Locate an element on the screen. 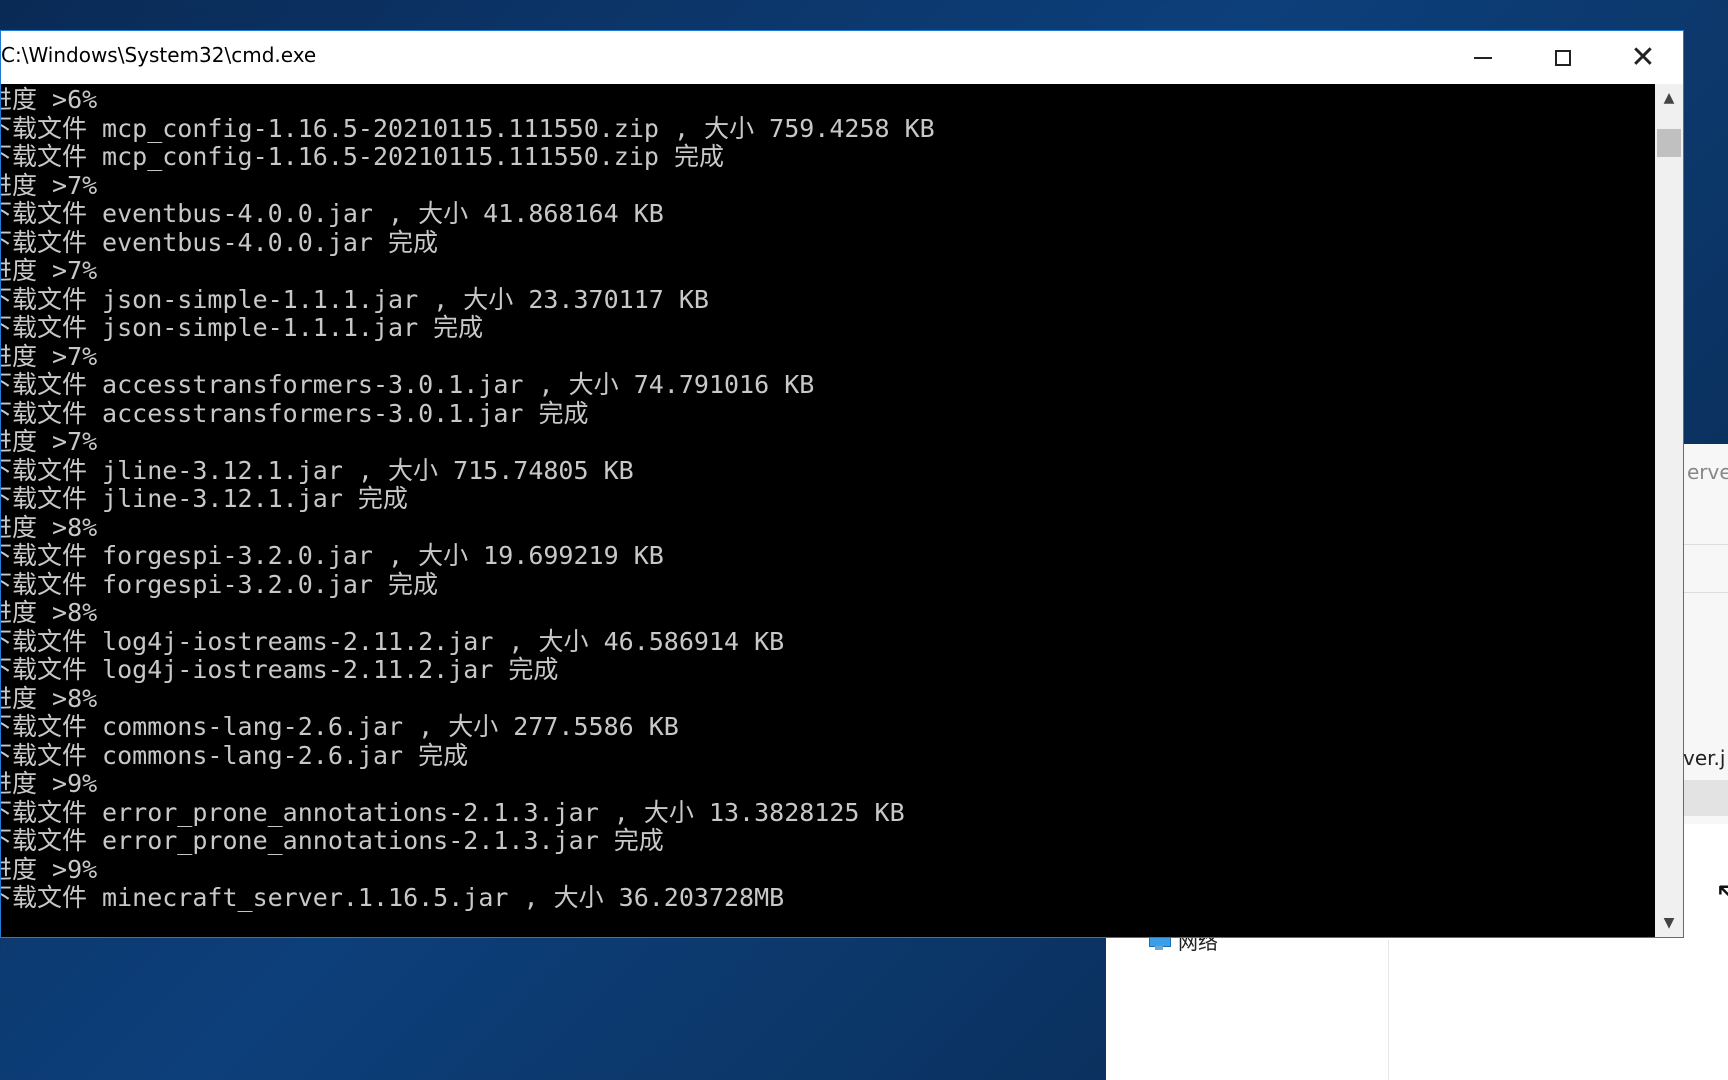 Image resolution: width=1728 pixels, height=1080 pixels. file-name-fragment: erve is located at coordinates (1707, 472).